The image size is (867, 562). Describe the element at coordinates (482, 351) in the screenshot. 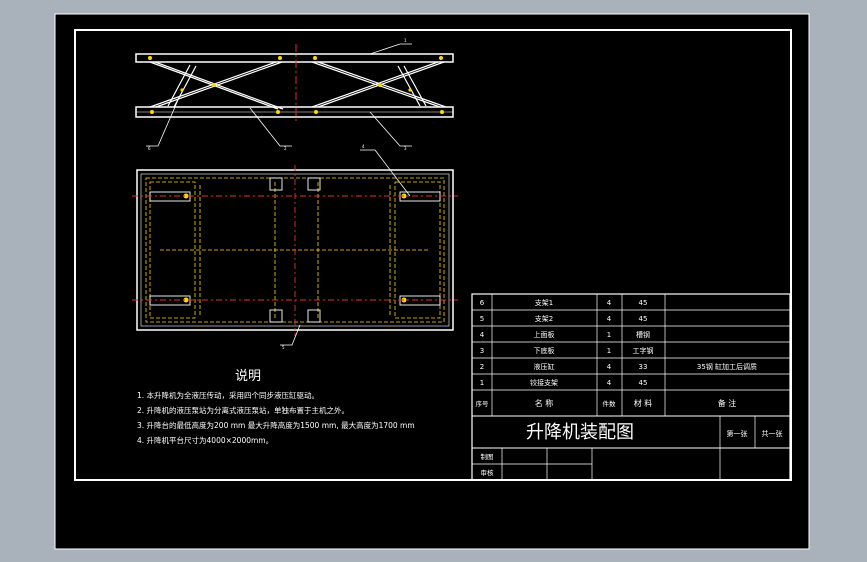

I see `row3-no: 3` at that location.